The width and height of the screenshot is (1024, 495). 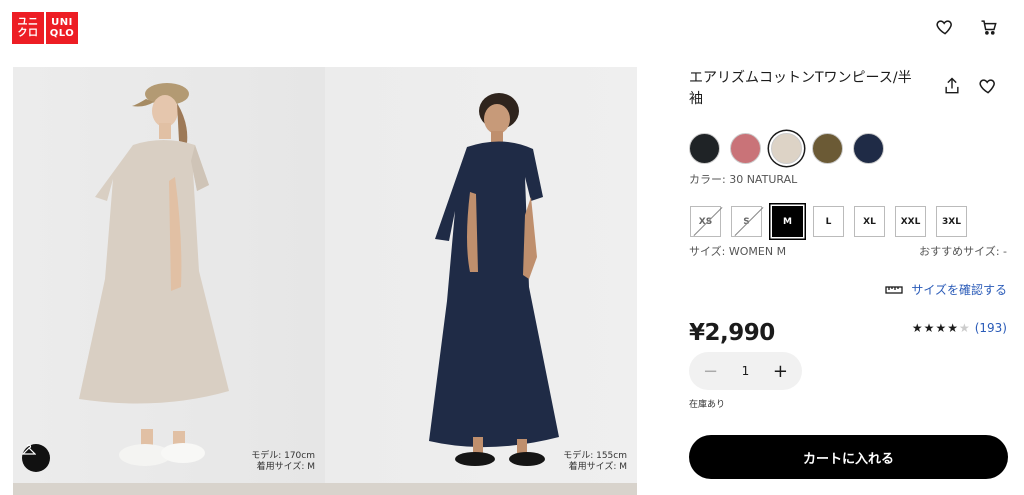 I want to click on product-price: ¥2,990, so click(x=732, y=333).